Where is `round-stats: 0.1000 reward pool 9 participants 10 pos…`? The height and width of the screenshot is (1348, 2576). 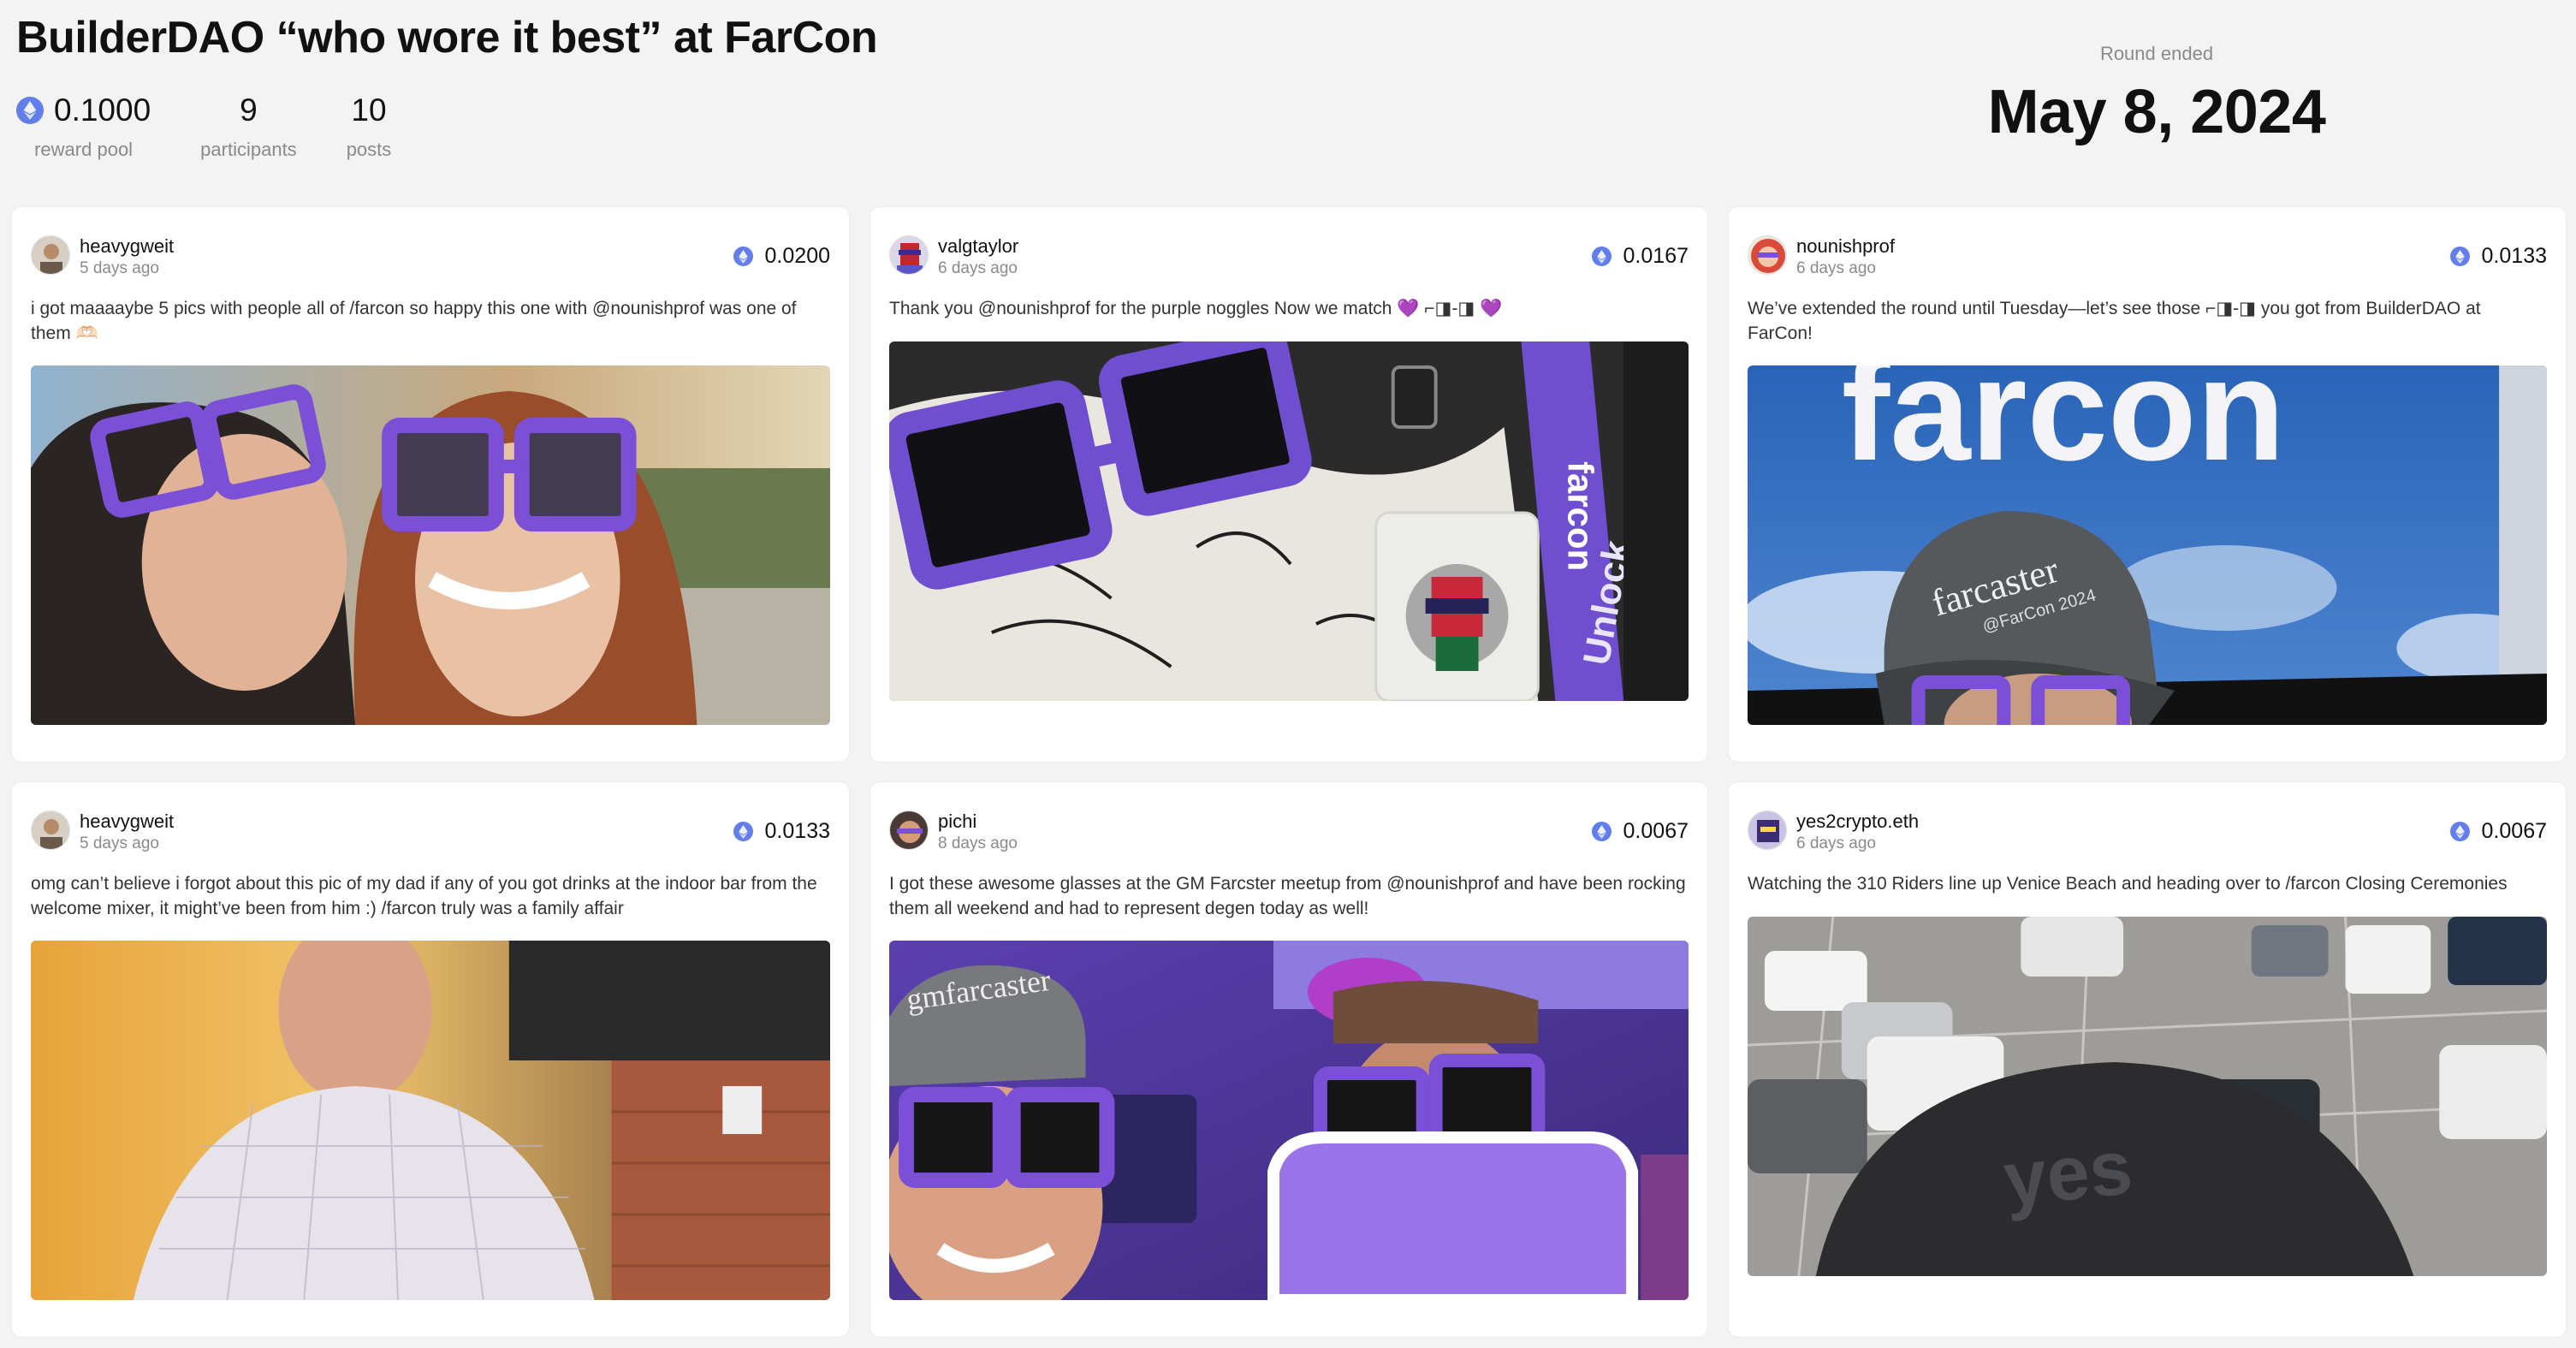
round-stats: 0.1000 reward pool 9 participants 10 pos… is located at coordinates (228, 126).